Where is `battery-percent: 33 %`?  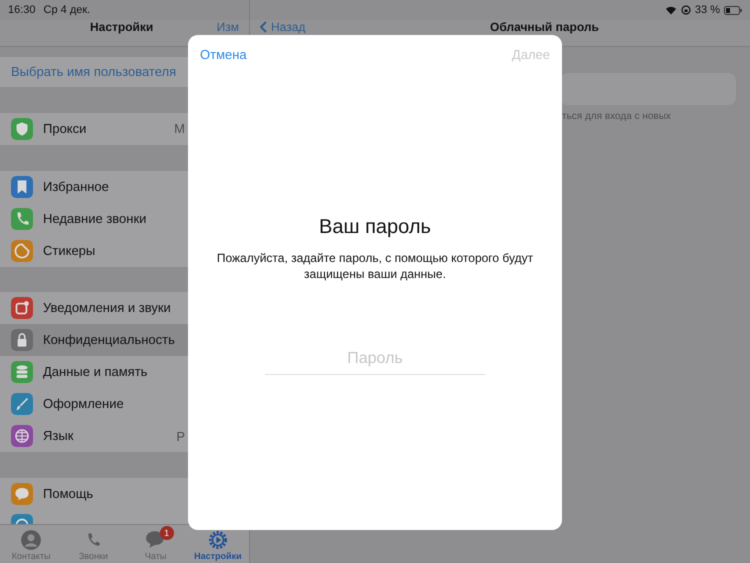 battery-percent: 33 % is located at coordinates (707, 10).